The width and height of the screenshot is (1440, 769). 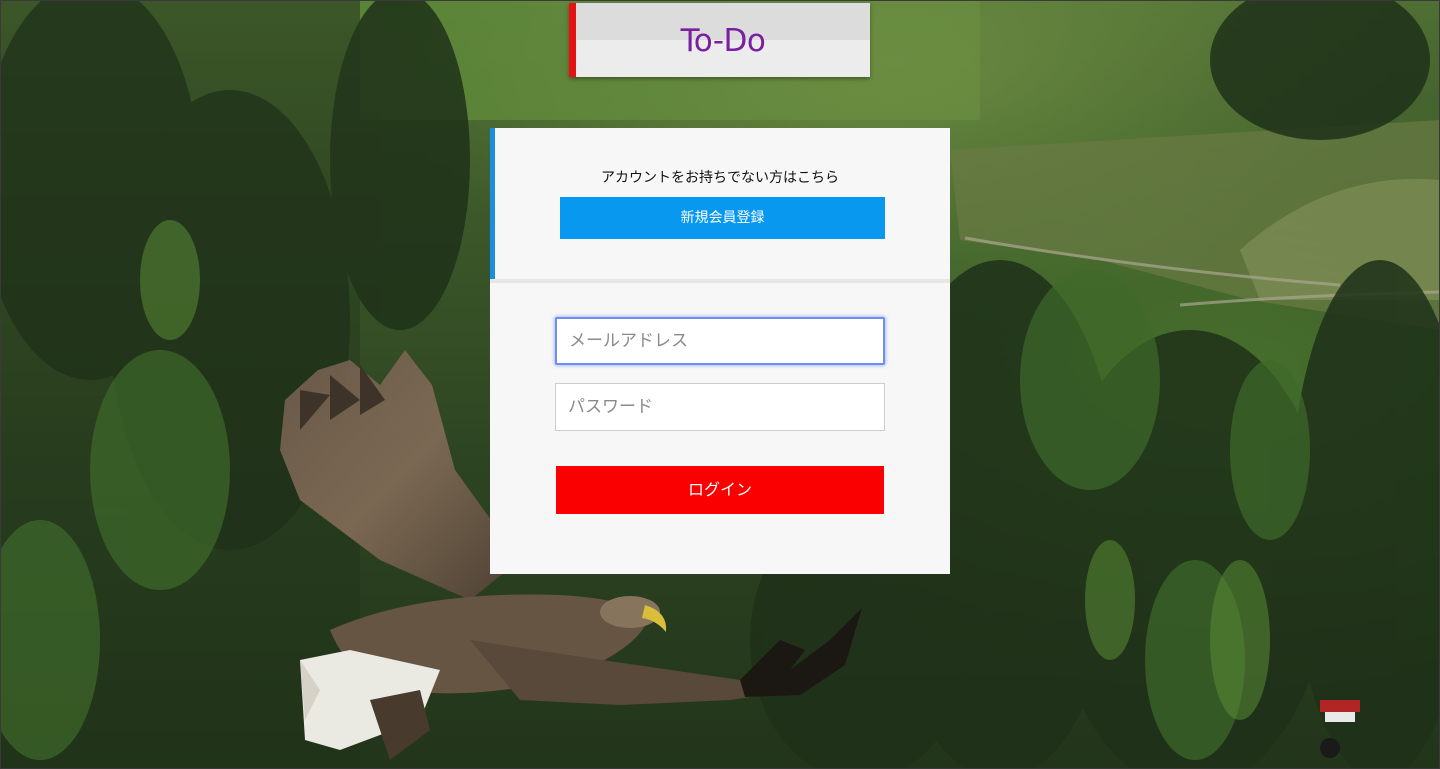 What do you see at coordinates (492, 205) in the screenshot?
I see `card-accent-bar` at bounding box center [492, 205].